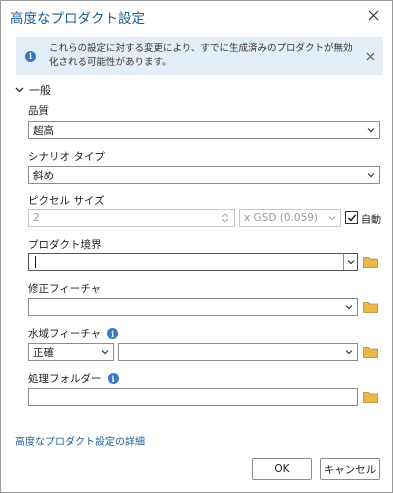  What do you see at coordinates (71, 352) in the screenshot?
I see `water-features-mode-select: 正確` at bounding box center [71, 352].